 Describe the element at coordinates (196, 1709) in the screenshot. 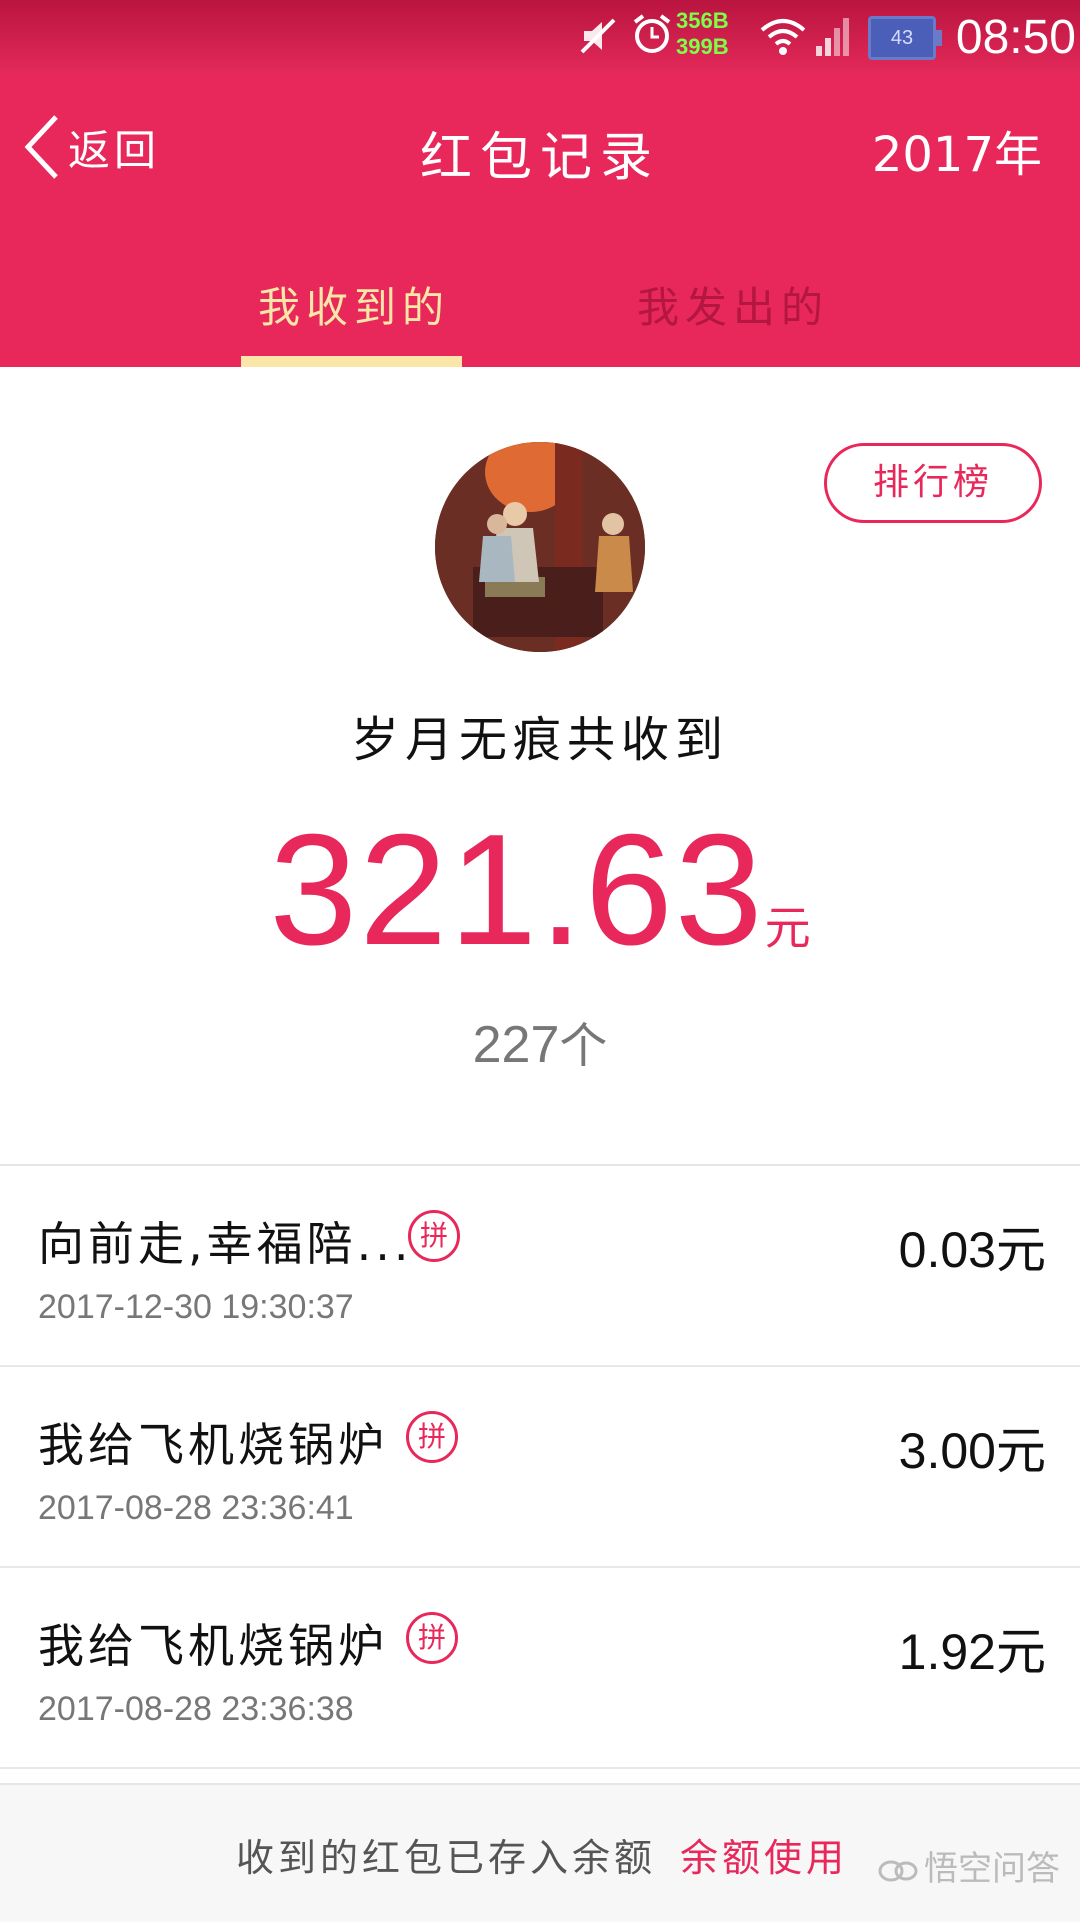

I see `record-time: 2017-08-28 23:36:38` at that location.